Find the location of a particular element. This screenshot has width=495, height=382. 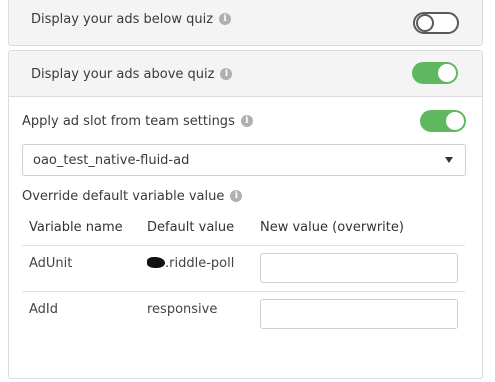

row-adid-default: responsive is located at coordinates (182, 309).